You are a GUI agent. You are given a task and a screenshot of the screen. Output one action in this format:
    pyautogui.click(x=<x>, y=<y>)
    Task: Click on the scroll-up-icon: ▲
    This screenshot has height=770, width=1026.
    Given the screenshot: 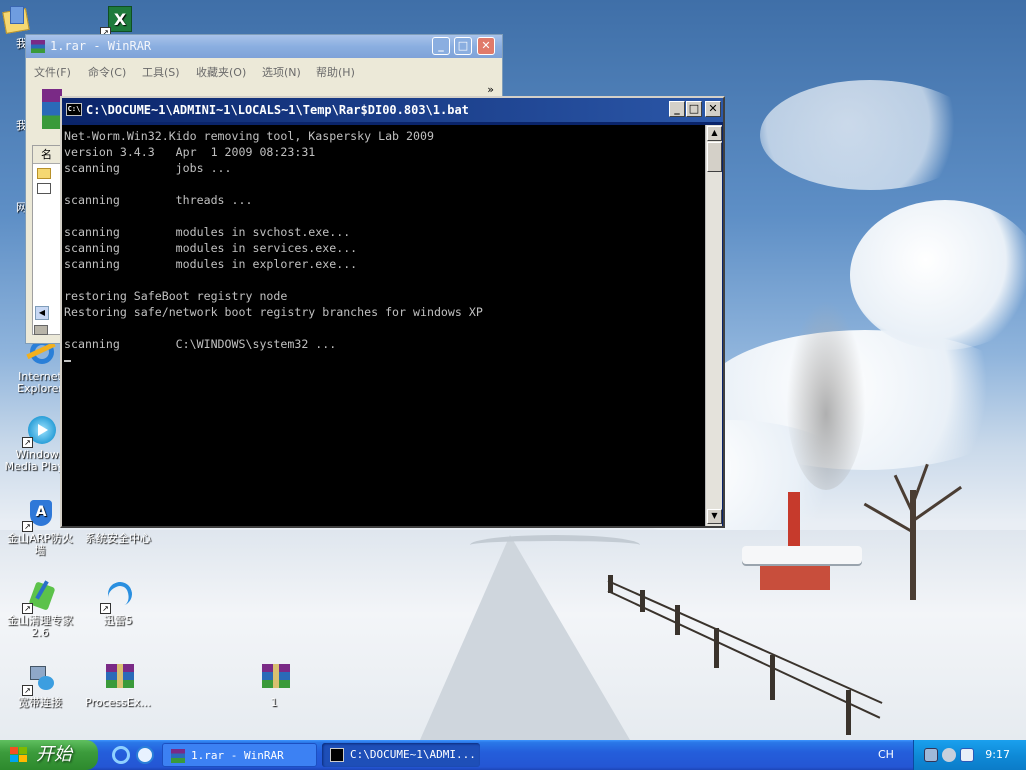 What is the action you would take?
    pyautogui.click(x=714, y=133)
    